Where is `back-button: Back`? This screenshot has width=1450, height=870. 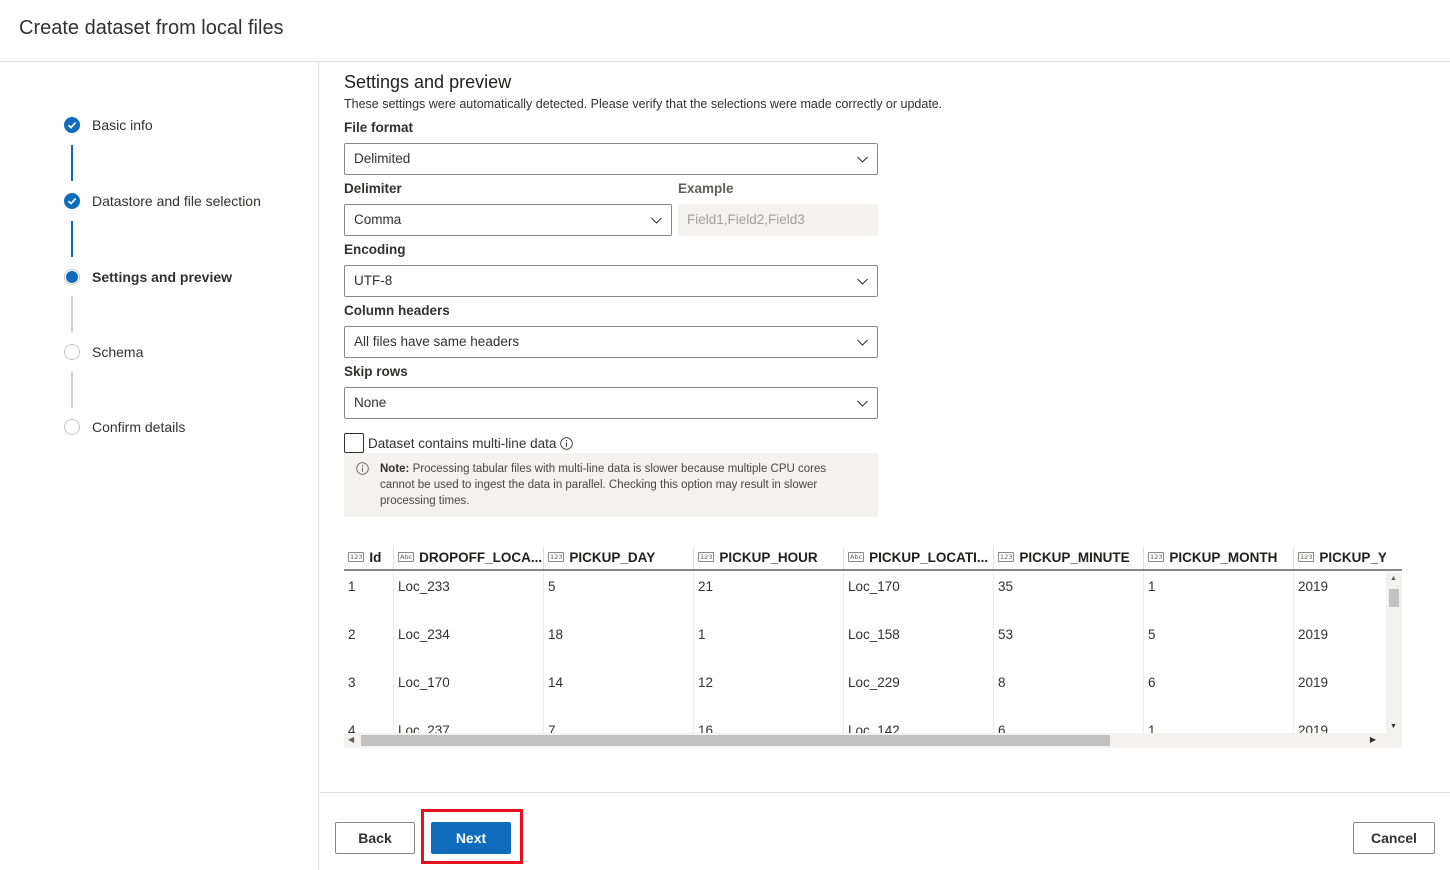 back-button: Back is located at coordinates (375, 838).